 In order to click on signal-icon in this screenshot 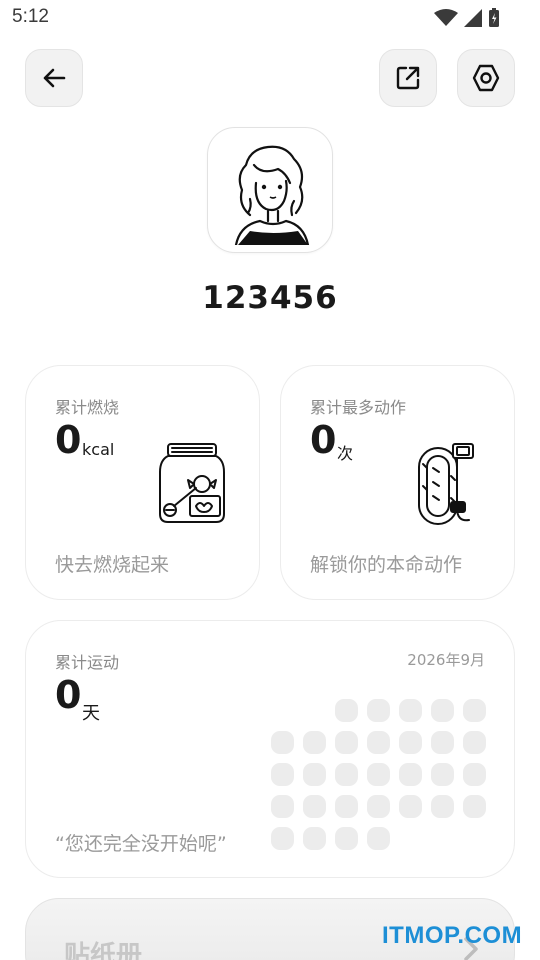, I will do `click(473, 18)`.